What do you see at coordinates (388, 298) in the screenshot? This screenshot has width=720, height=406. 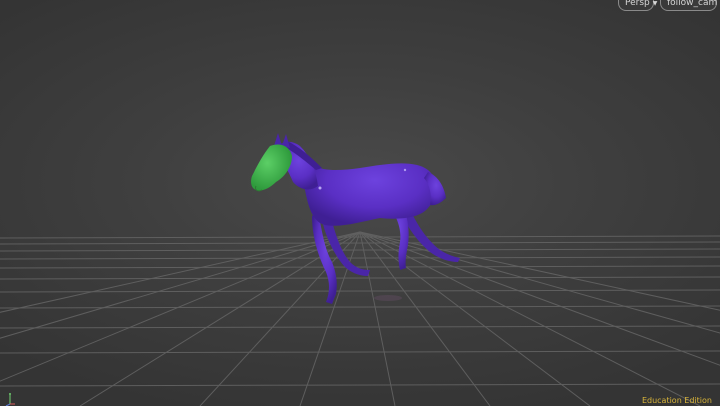 I see `horse-shadow` at bounding box center [388, 298].